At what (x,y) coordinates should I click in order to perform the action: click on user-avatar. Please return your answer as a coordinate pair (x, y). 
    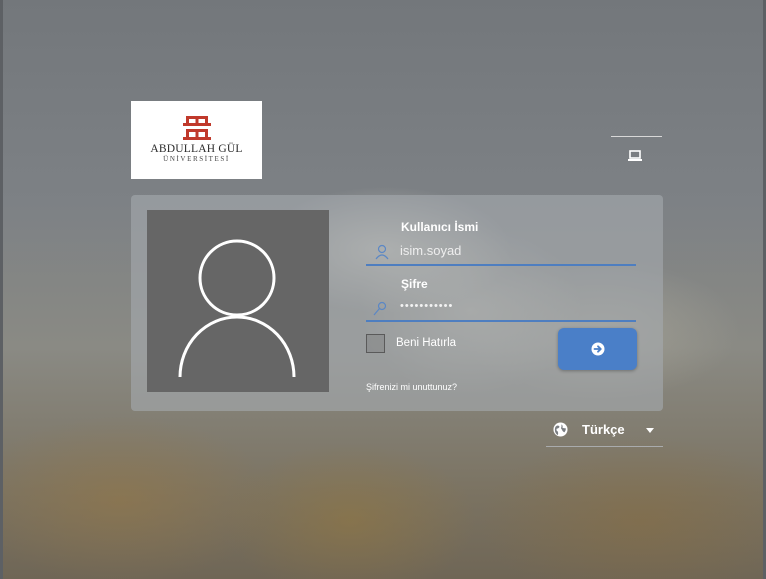
    Looking at the image, I should click on (238, 301).